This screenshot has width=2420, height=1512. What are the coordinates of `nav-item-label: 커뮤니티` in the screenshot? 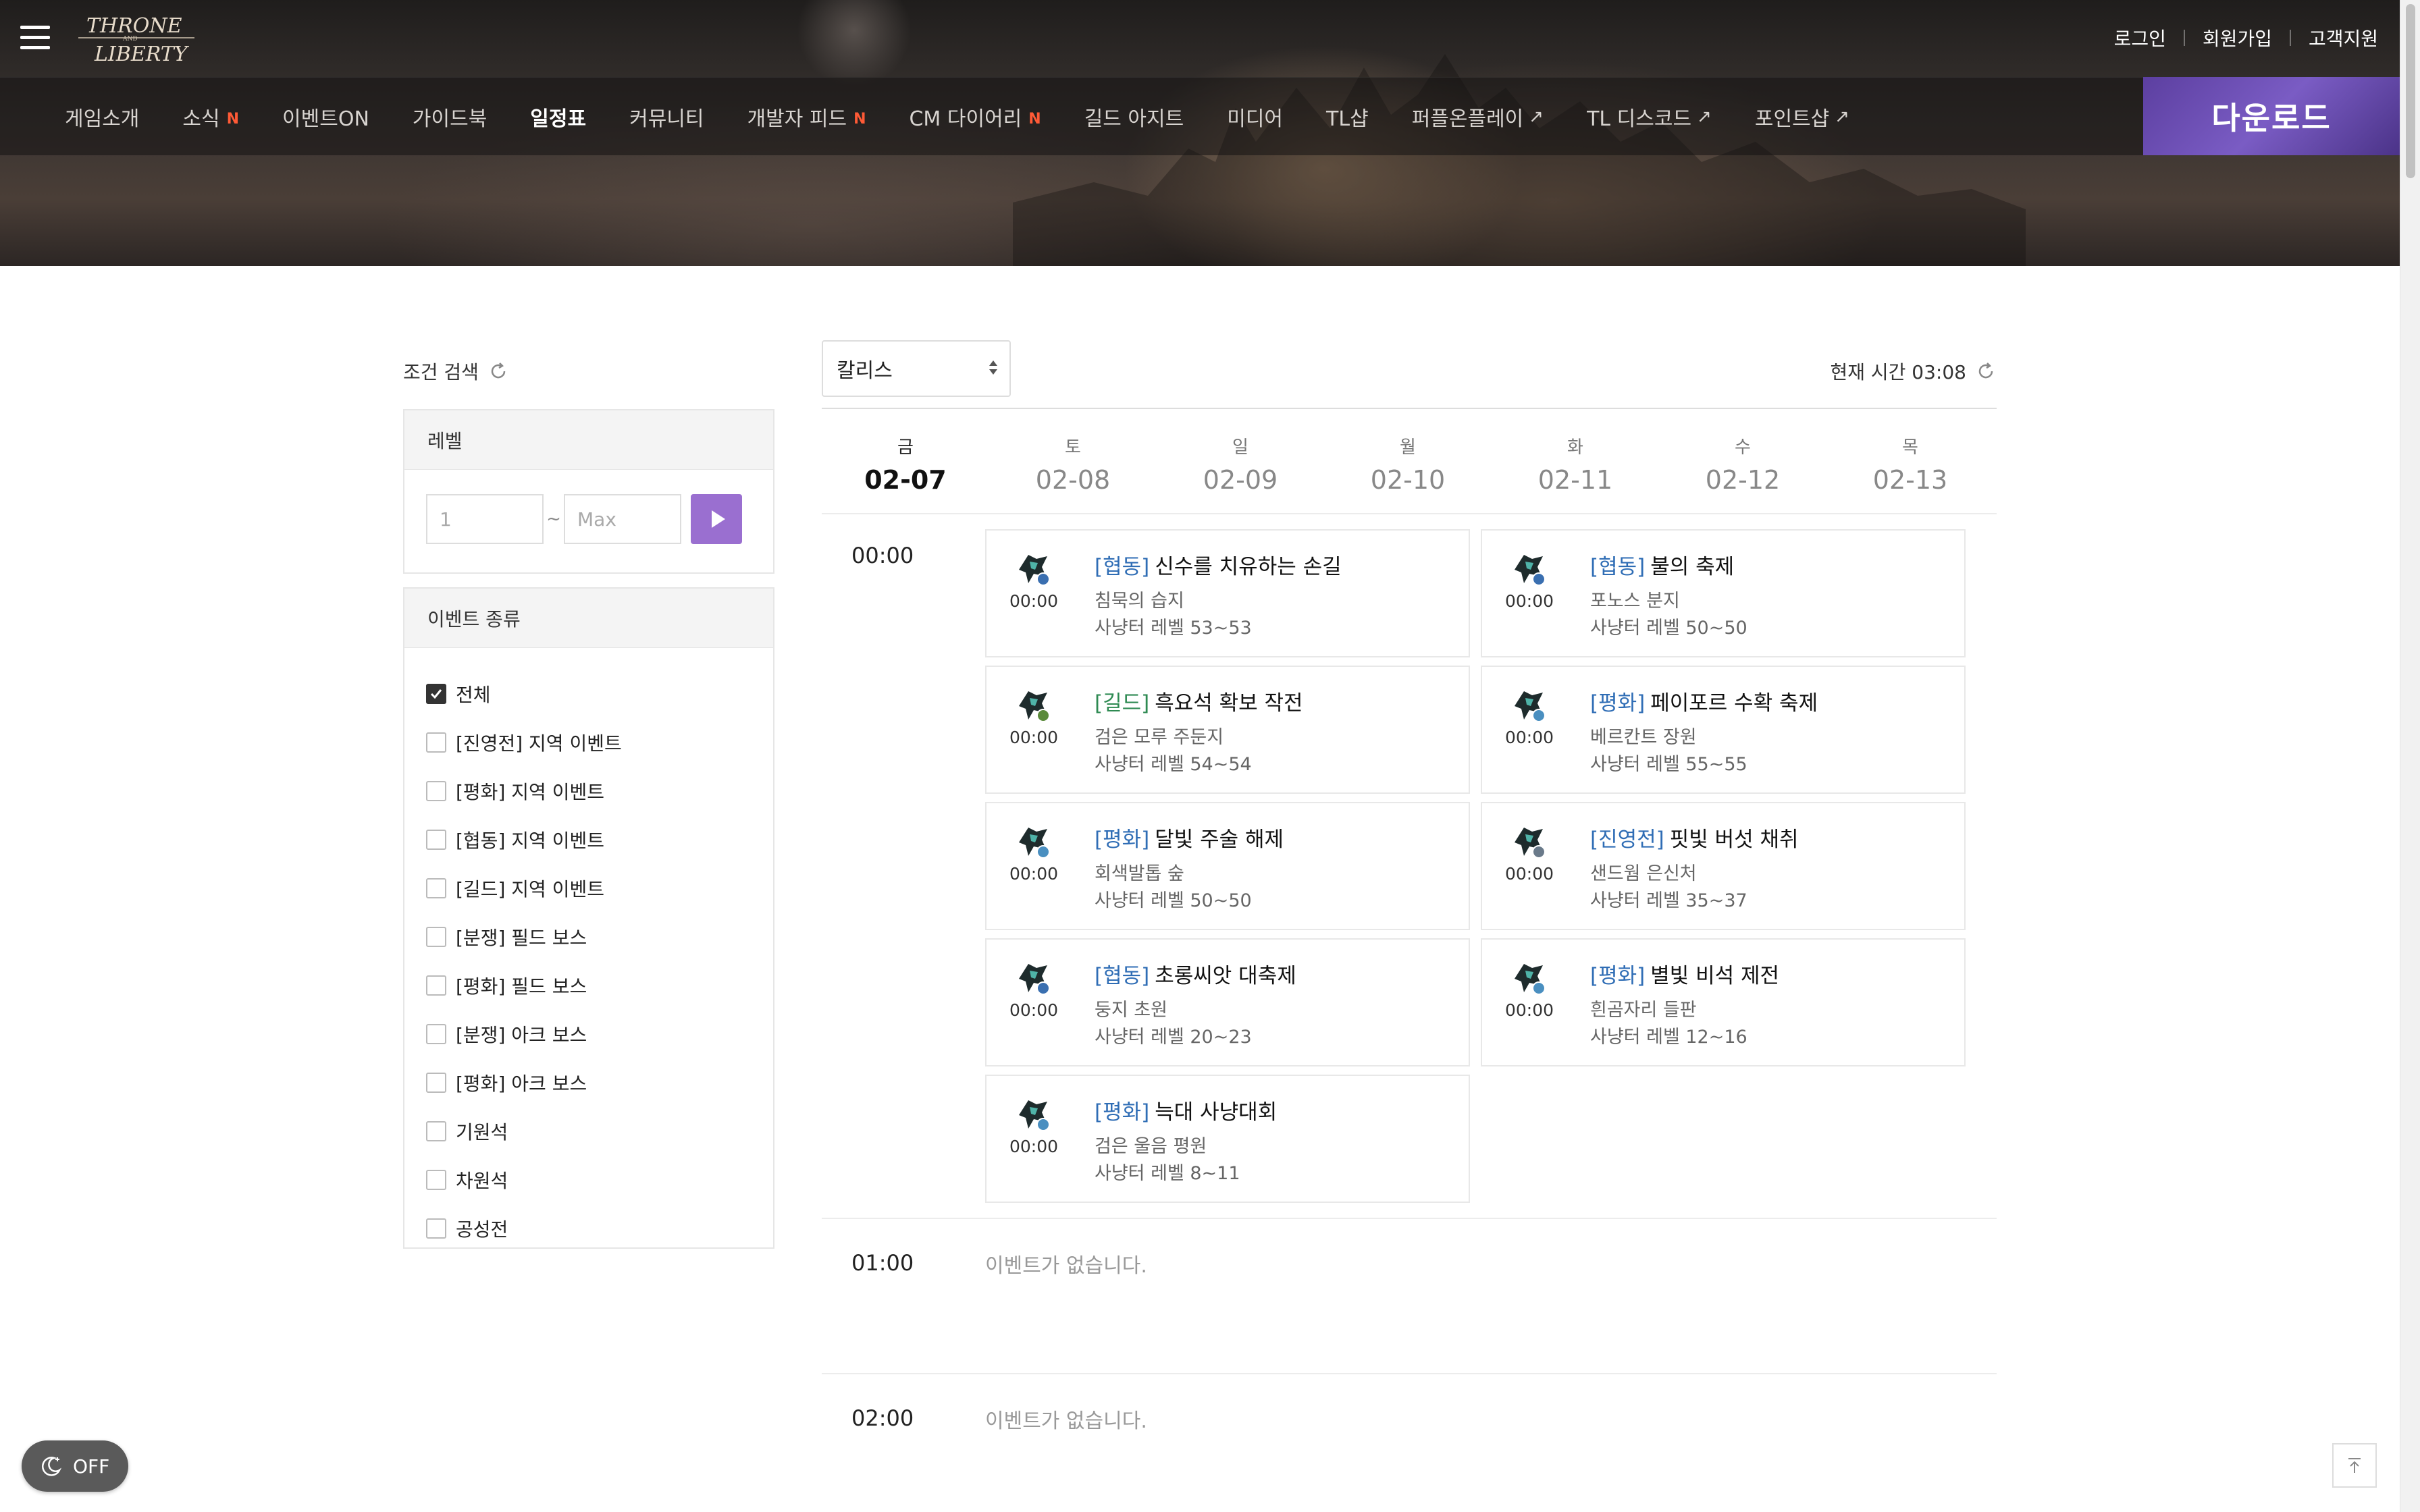 It's located at (666, 119).